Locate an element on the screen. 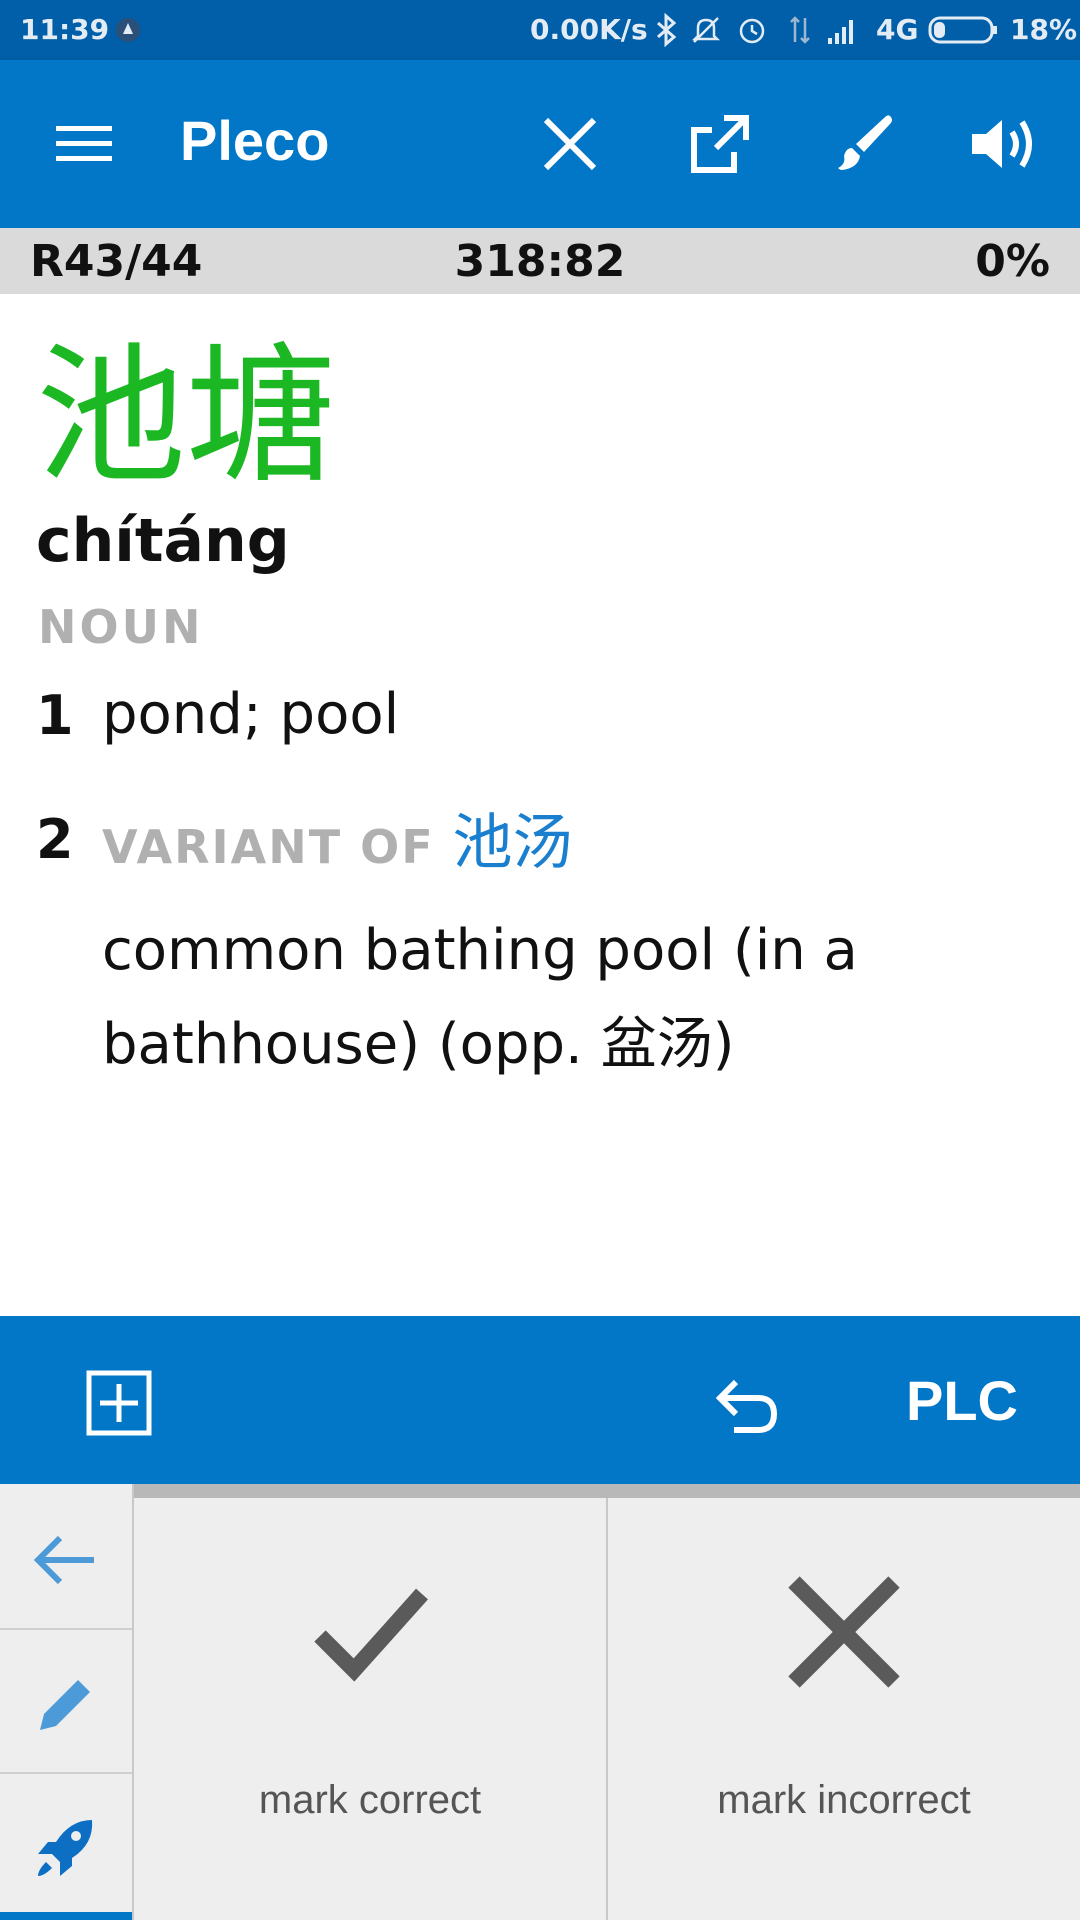 Image resolution: width=1080 pixels, height=1920 pixels. active-indicator is located at coordinates (66, 1916).